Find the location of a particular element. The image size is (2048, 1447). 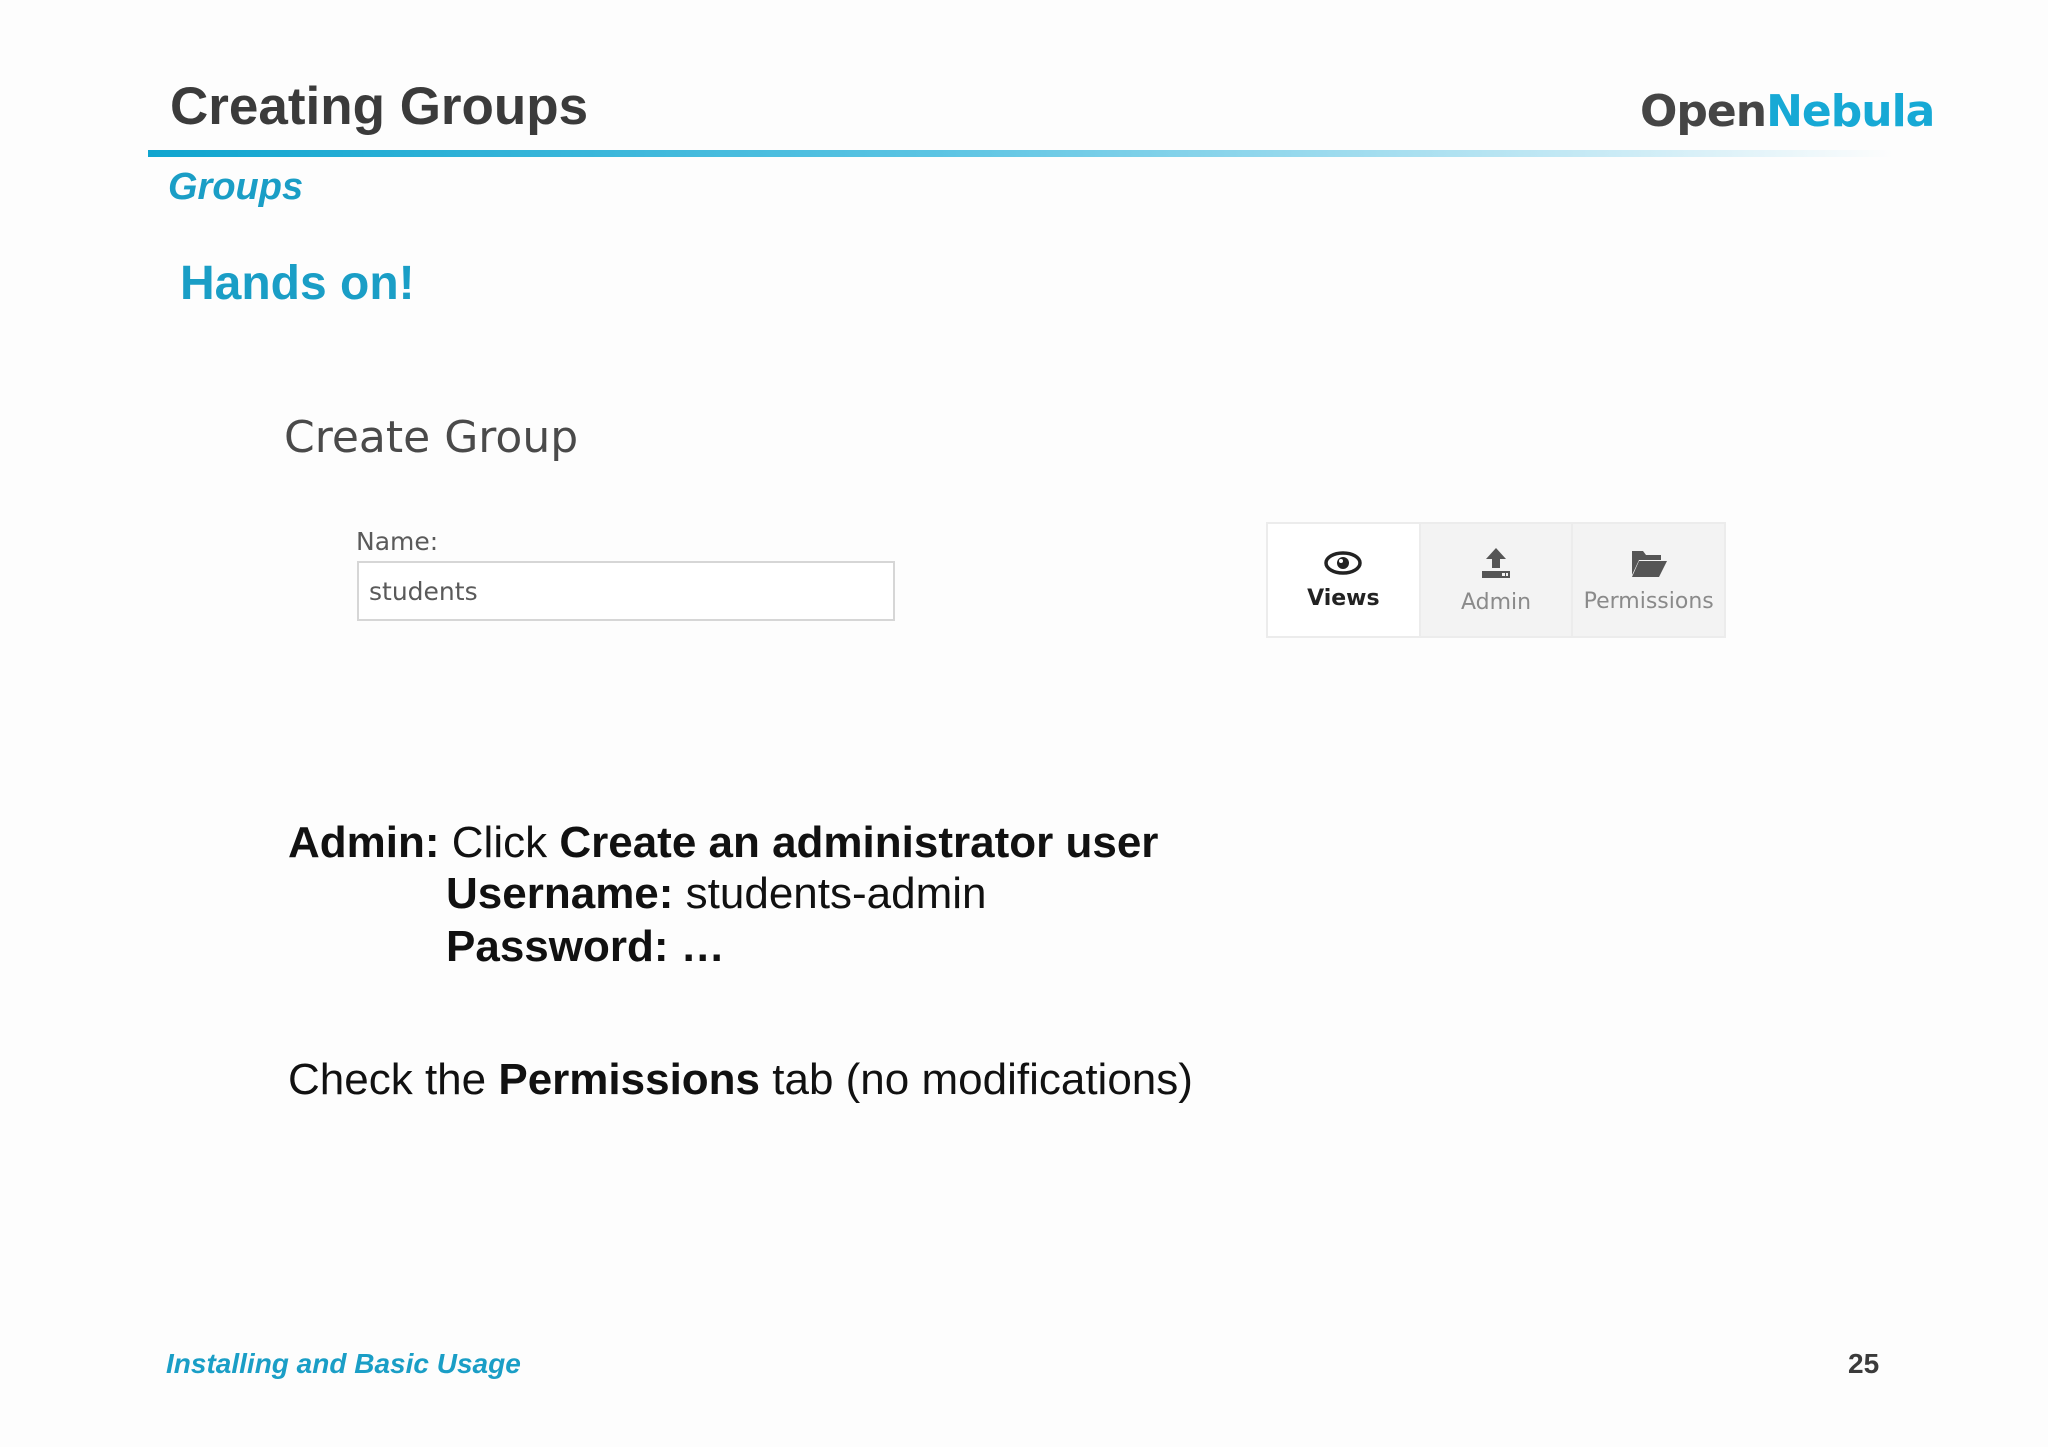

username-line: Username: students-admin is located at coordinates (716, 894).